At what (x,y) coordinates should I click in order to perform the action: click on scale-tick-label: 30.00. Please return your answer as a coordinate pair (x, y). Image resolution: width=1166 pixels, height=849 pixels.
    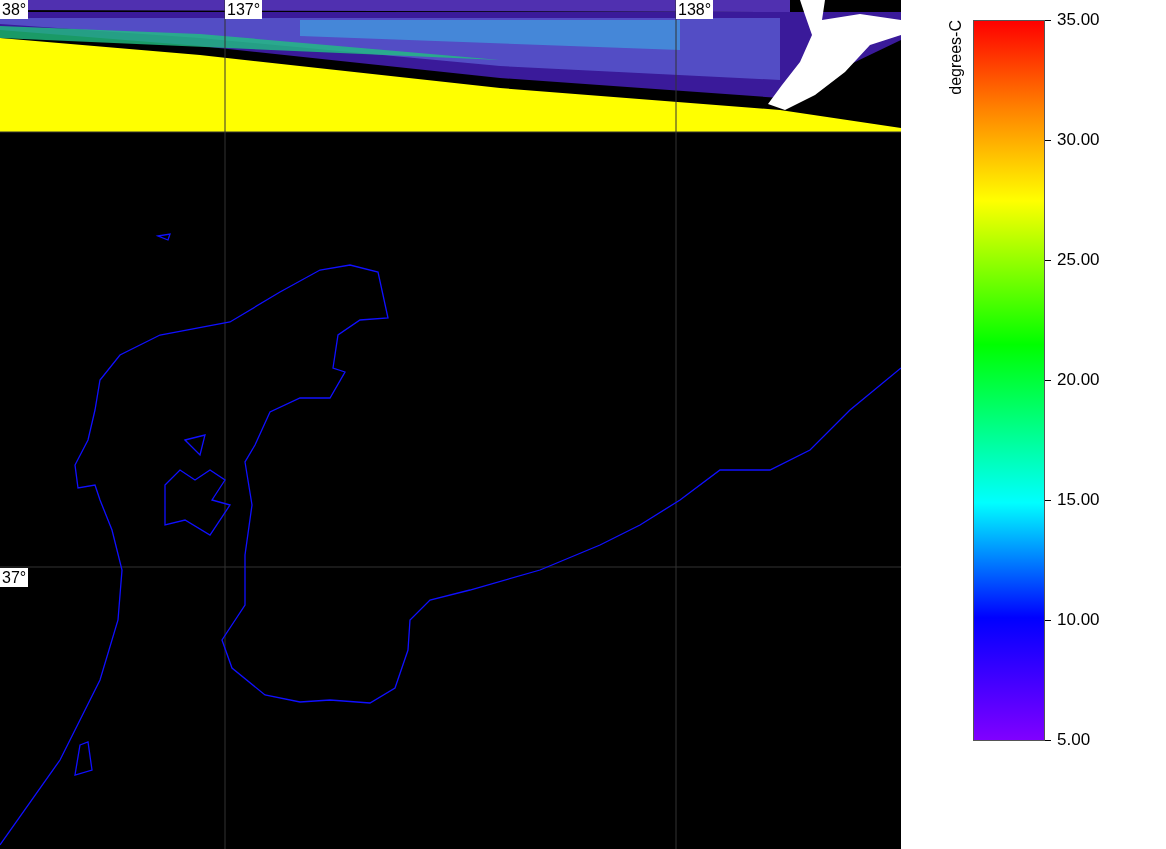
    Looking at the image, I should click on (1078, 140).